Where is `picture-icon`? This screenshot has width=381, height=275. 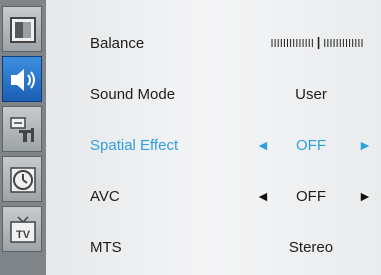 picture-icon is located at coordinates (23, 30).